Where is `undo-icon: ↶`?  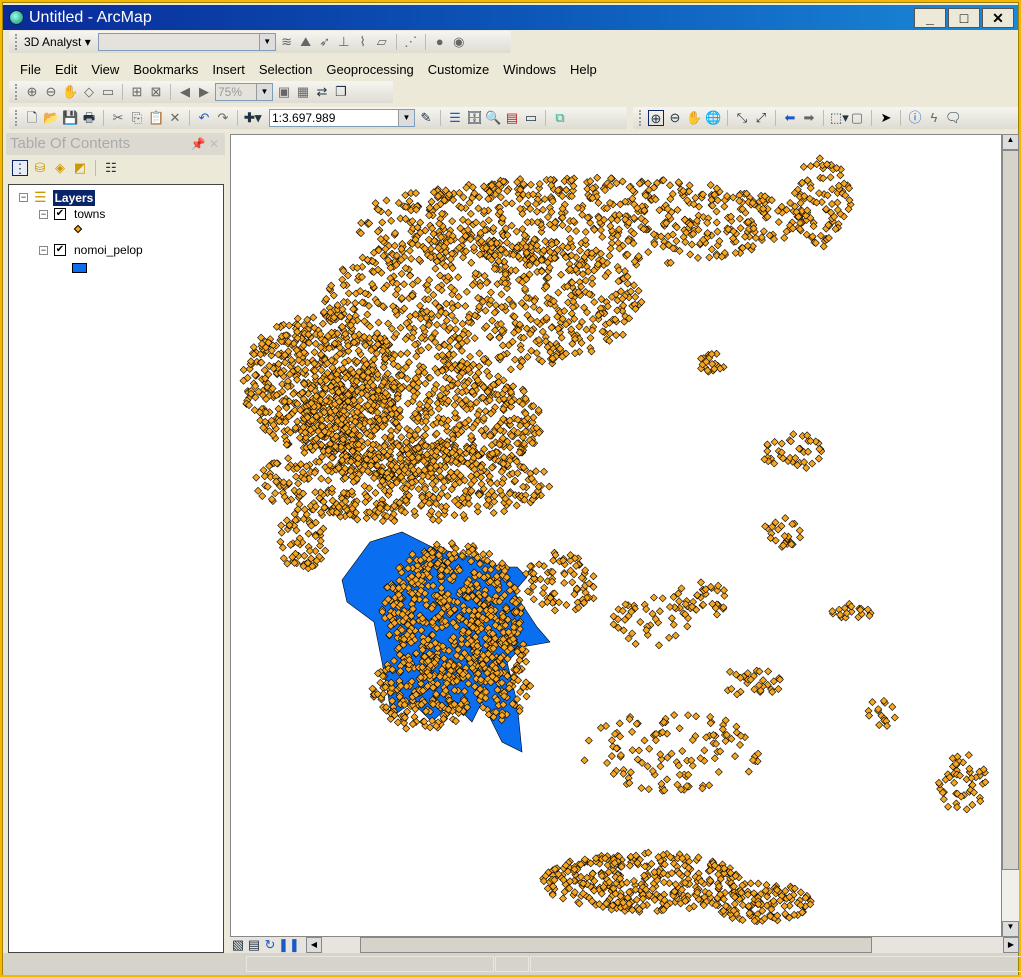
undo-icon: ↶ is located at coordinates (204, 118).